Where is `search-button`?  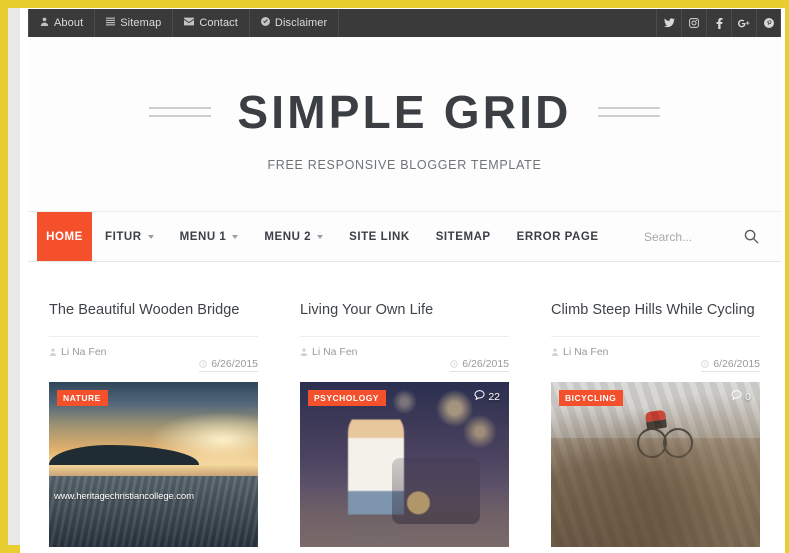
search-button is located at coordinates (751, 236).